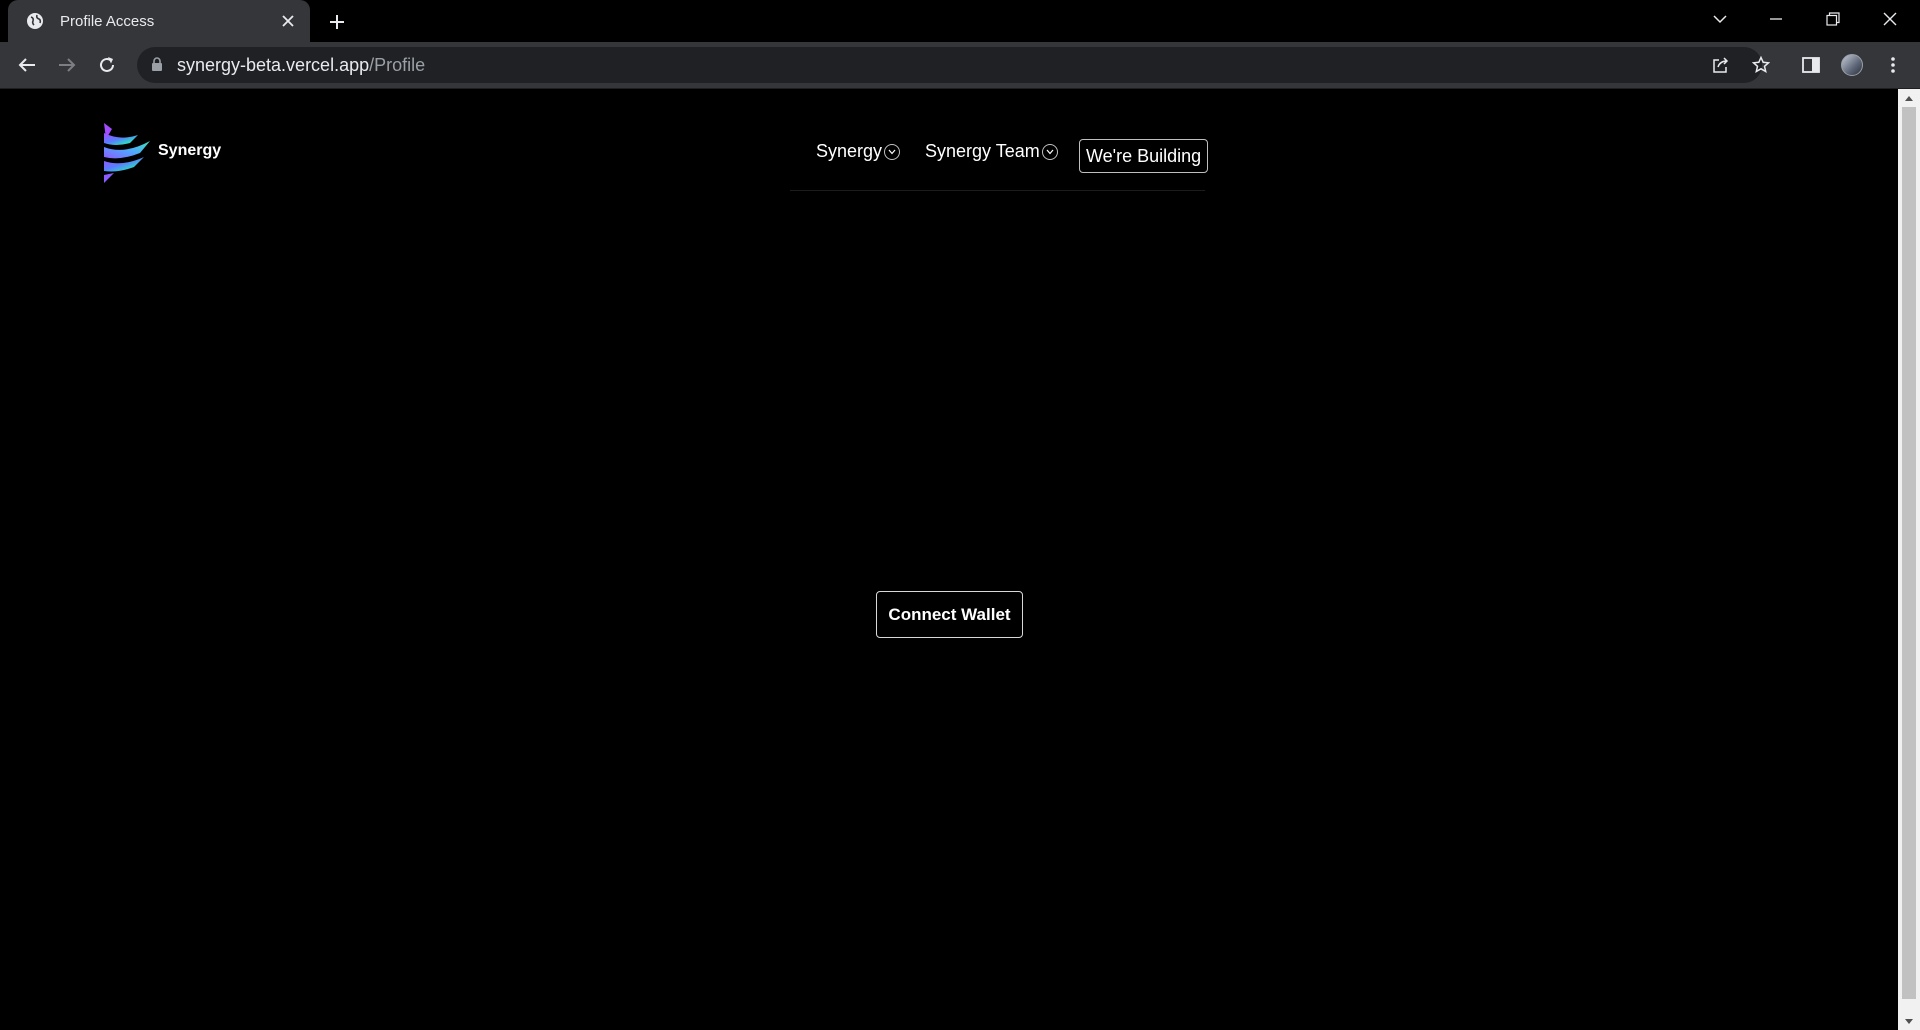 The image size is (1920, 1030). Describe the element at coordinates (27, 65) in the screenshot. I see `arrow-left-icon` at that location.